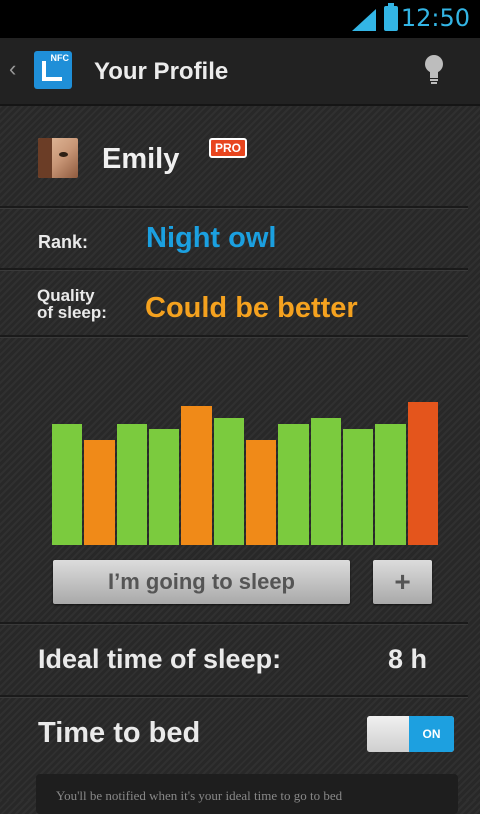  Describe the element at coordinates (72, 312) in the screenshot. I see `quality-label-line2: of sleep:` at that location.